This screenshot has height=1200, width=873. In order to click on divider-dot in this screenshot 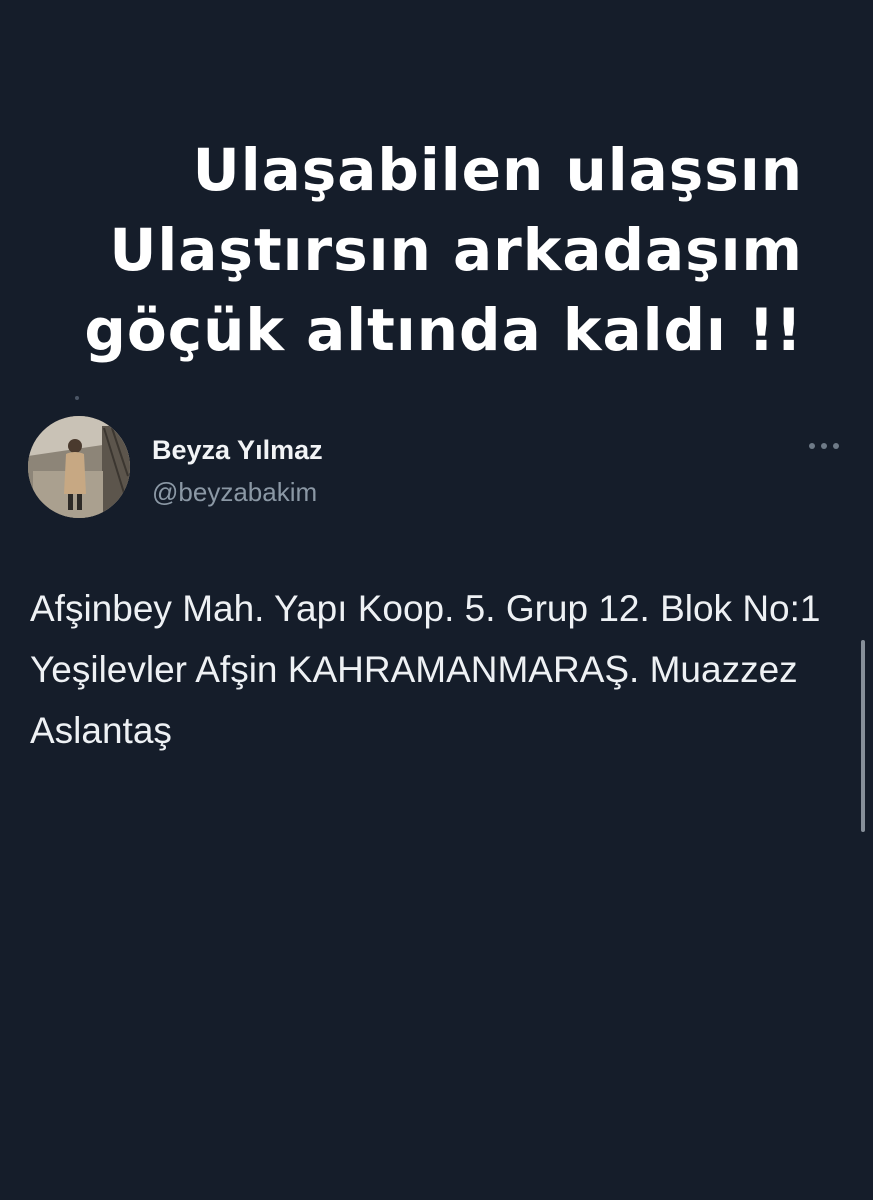, I will do `click(77, 398)`.